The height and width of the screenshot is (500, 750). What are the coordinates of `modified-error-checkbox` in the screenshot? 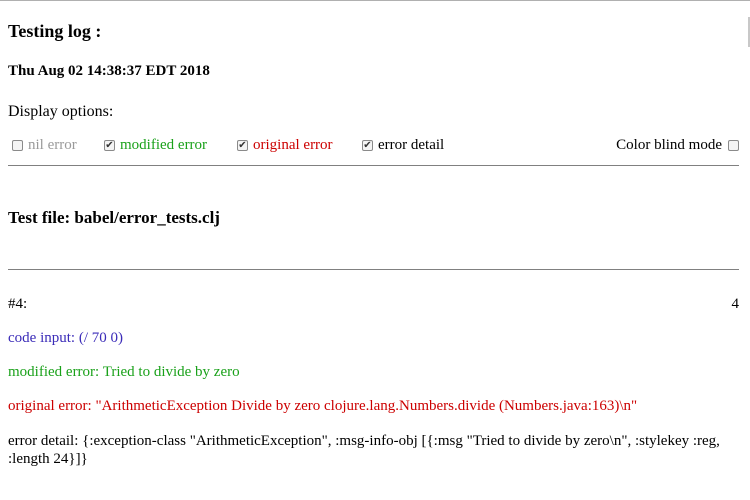 It's located at (109, 145).